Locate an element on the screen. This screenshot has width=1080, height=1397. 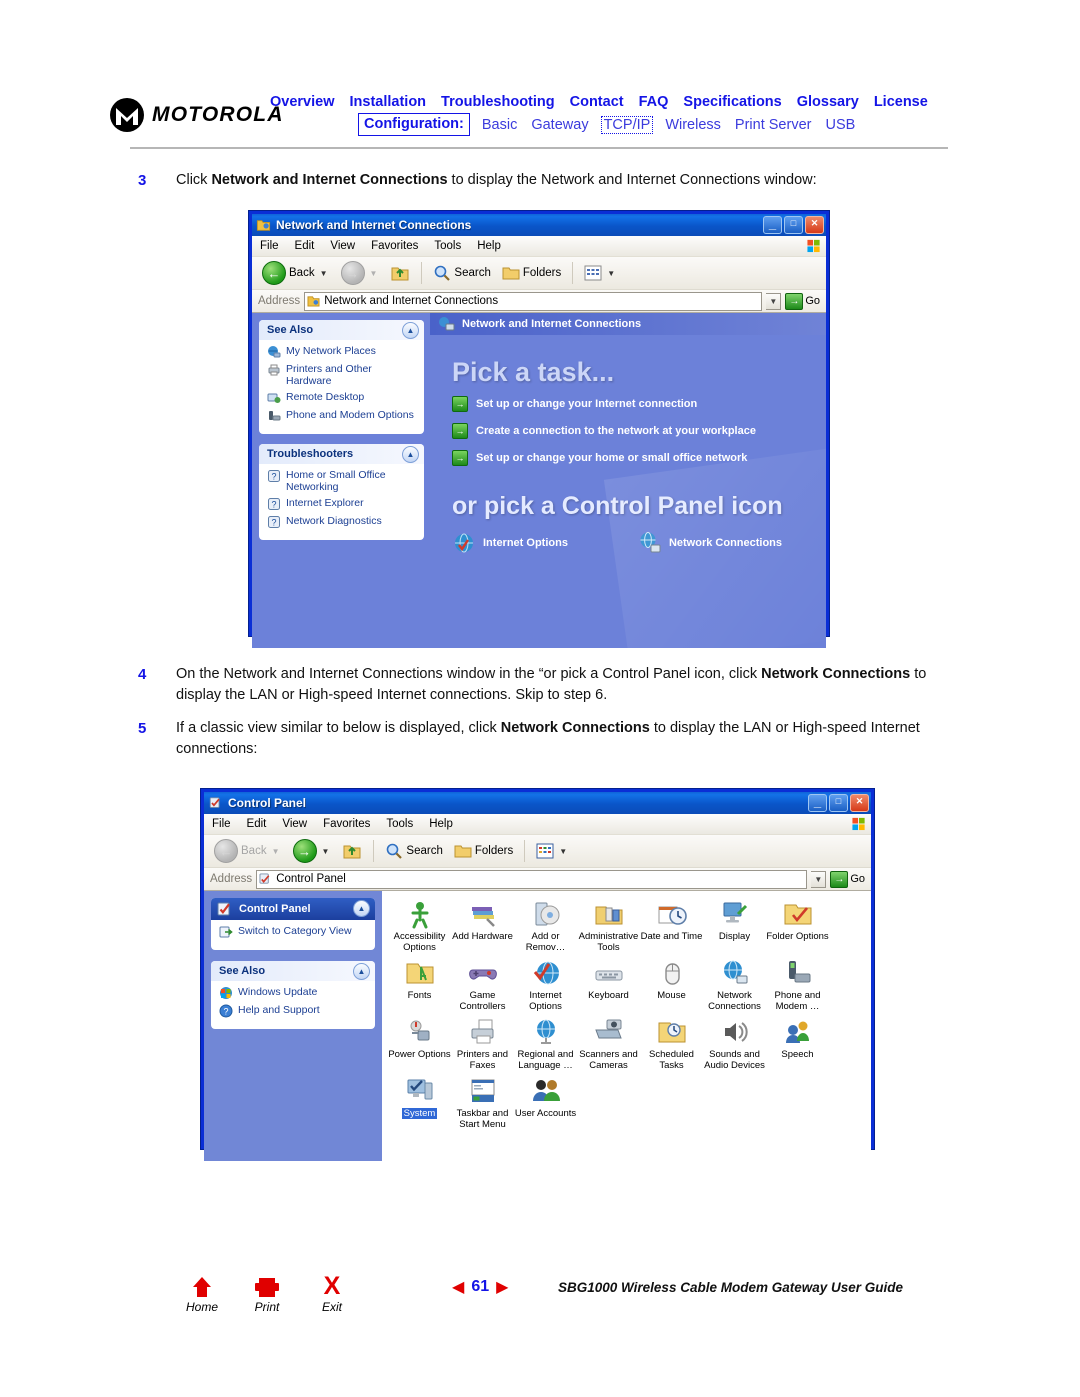
cp-item-printers-and-faxes: Printers and Faxes is located at coordinates (482, 1044).